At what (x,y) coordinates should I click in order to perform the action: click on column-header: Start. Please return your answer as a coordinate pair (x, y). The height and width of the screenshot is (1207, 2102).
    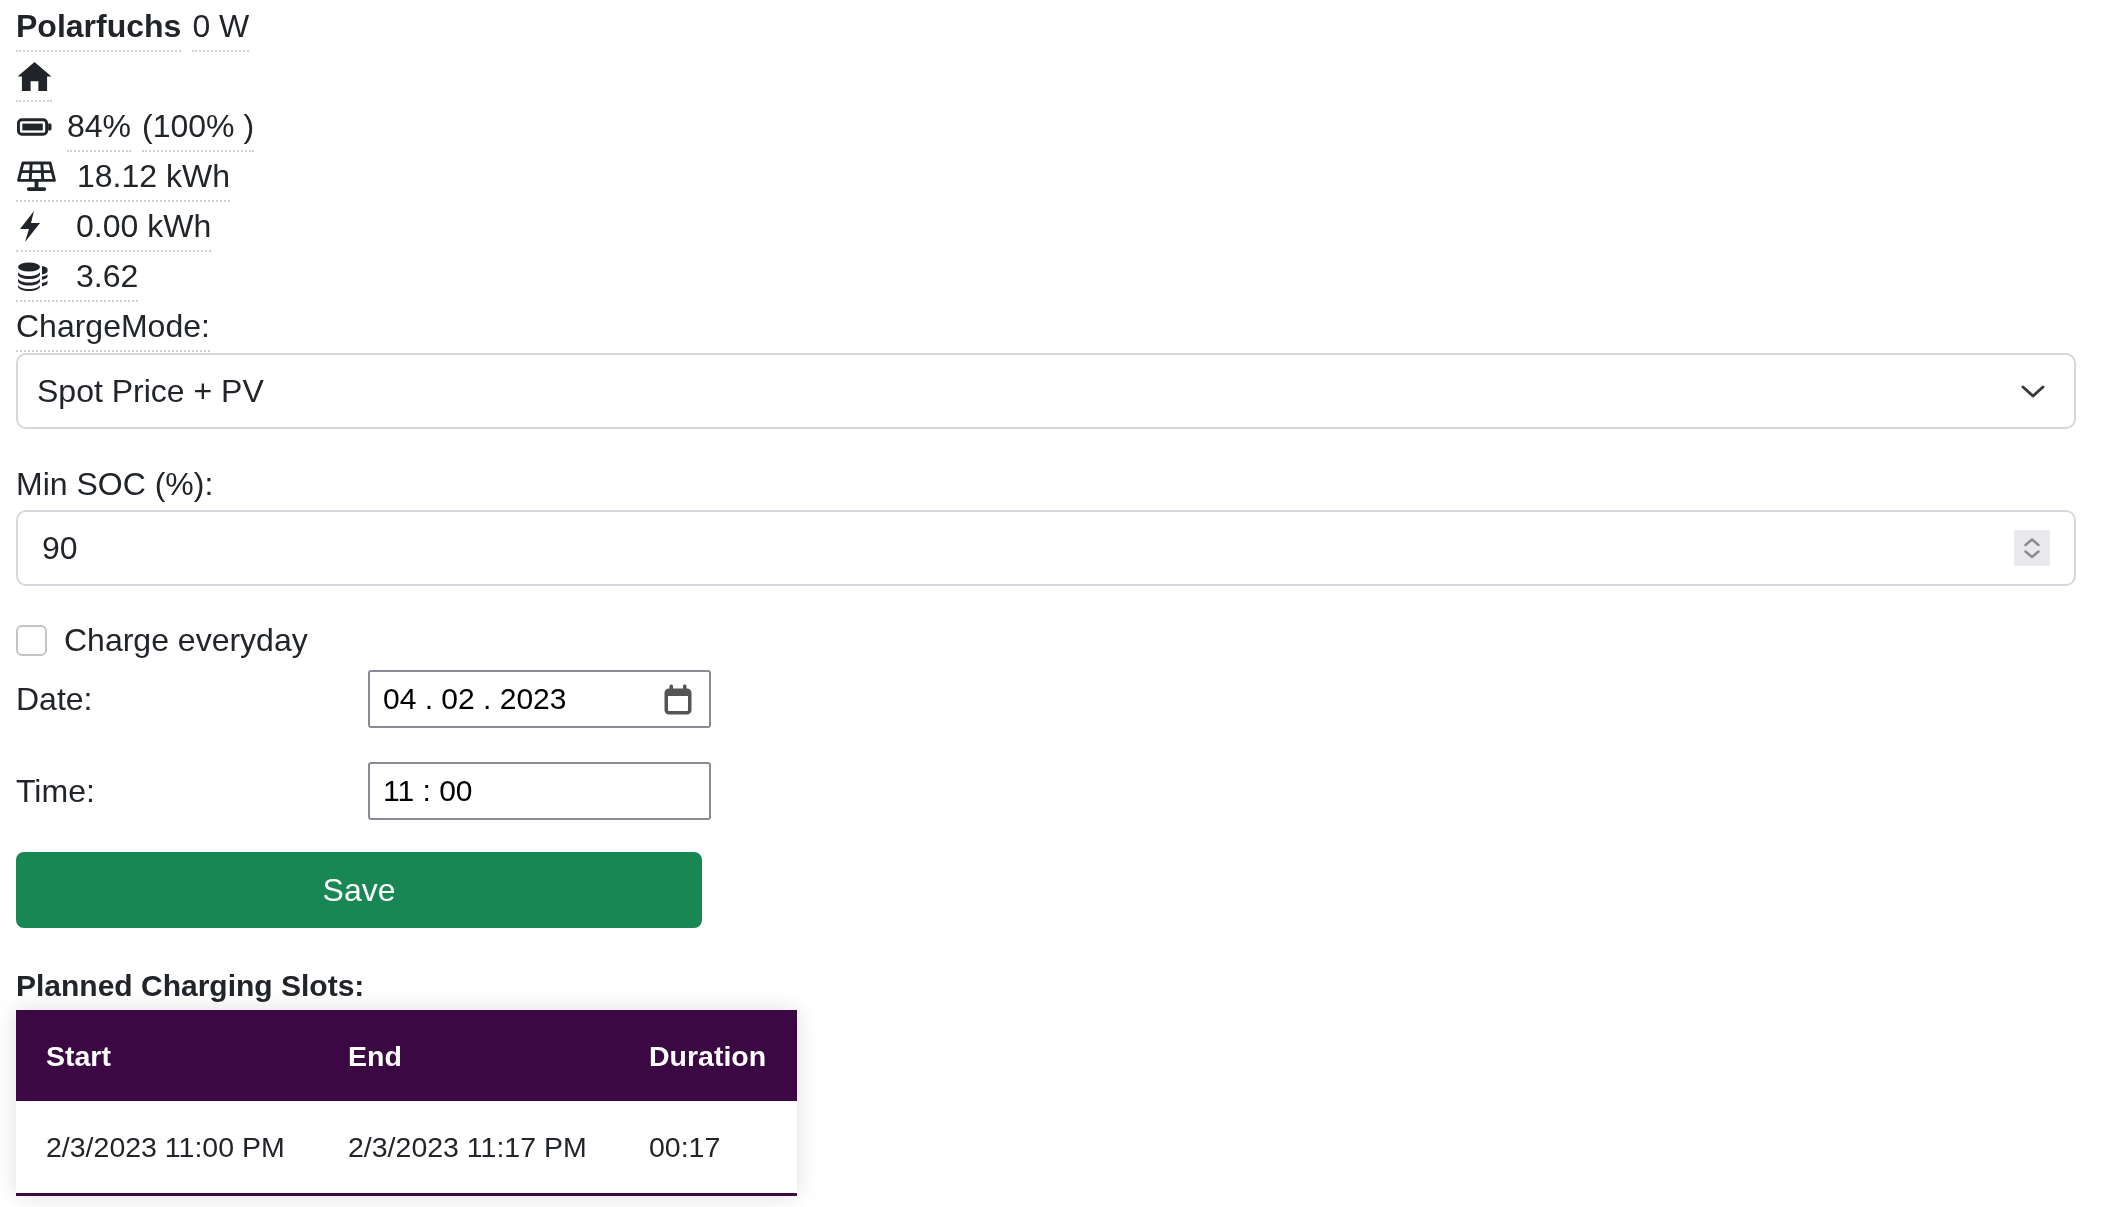
    Looking at the image, I should click on (167, 1055).